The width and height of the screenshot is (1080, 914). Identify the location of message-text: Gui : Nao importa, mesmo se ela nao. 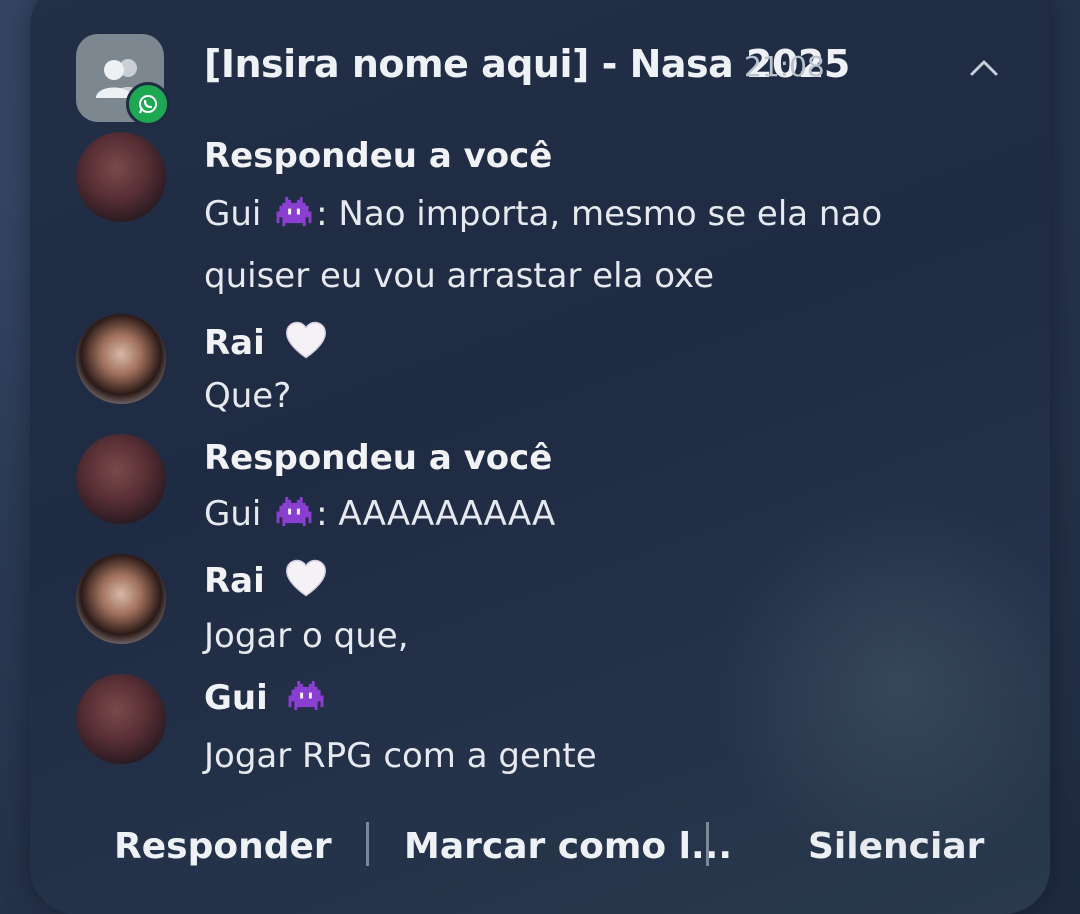
(543, 214).